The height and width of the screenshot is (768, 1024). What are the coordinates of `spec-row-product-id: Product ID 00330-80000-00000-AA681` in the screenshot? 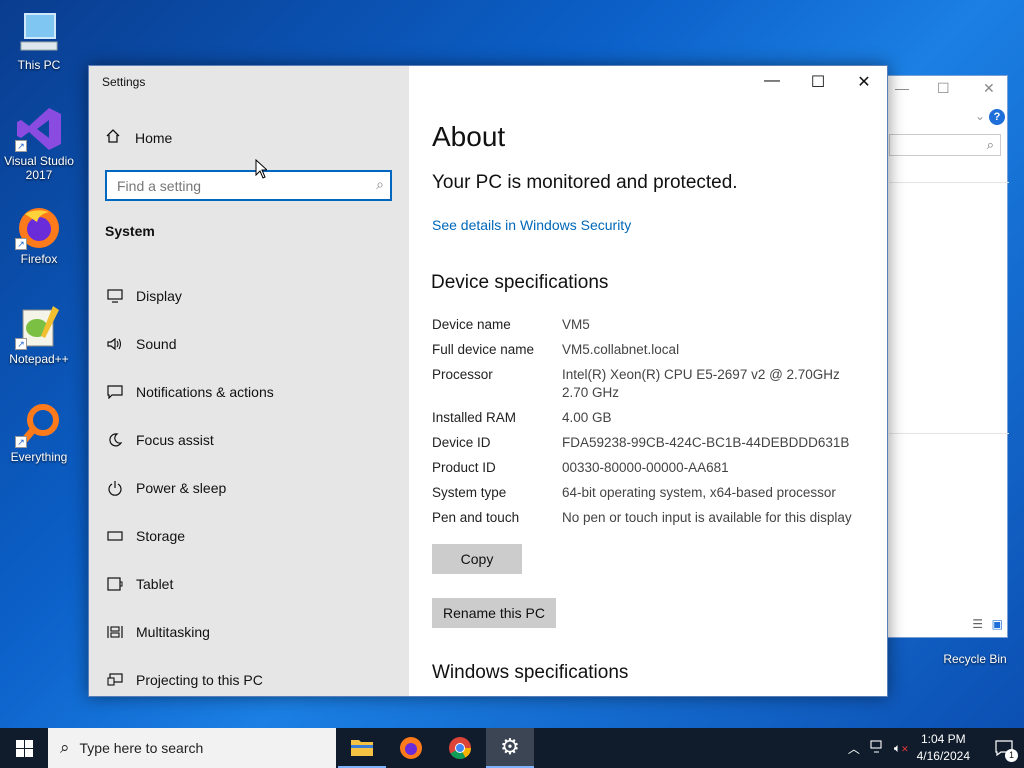 It's located at (657, 468).